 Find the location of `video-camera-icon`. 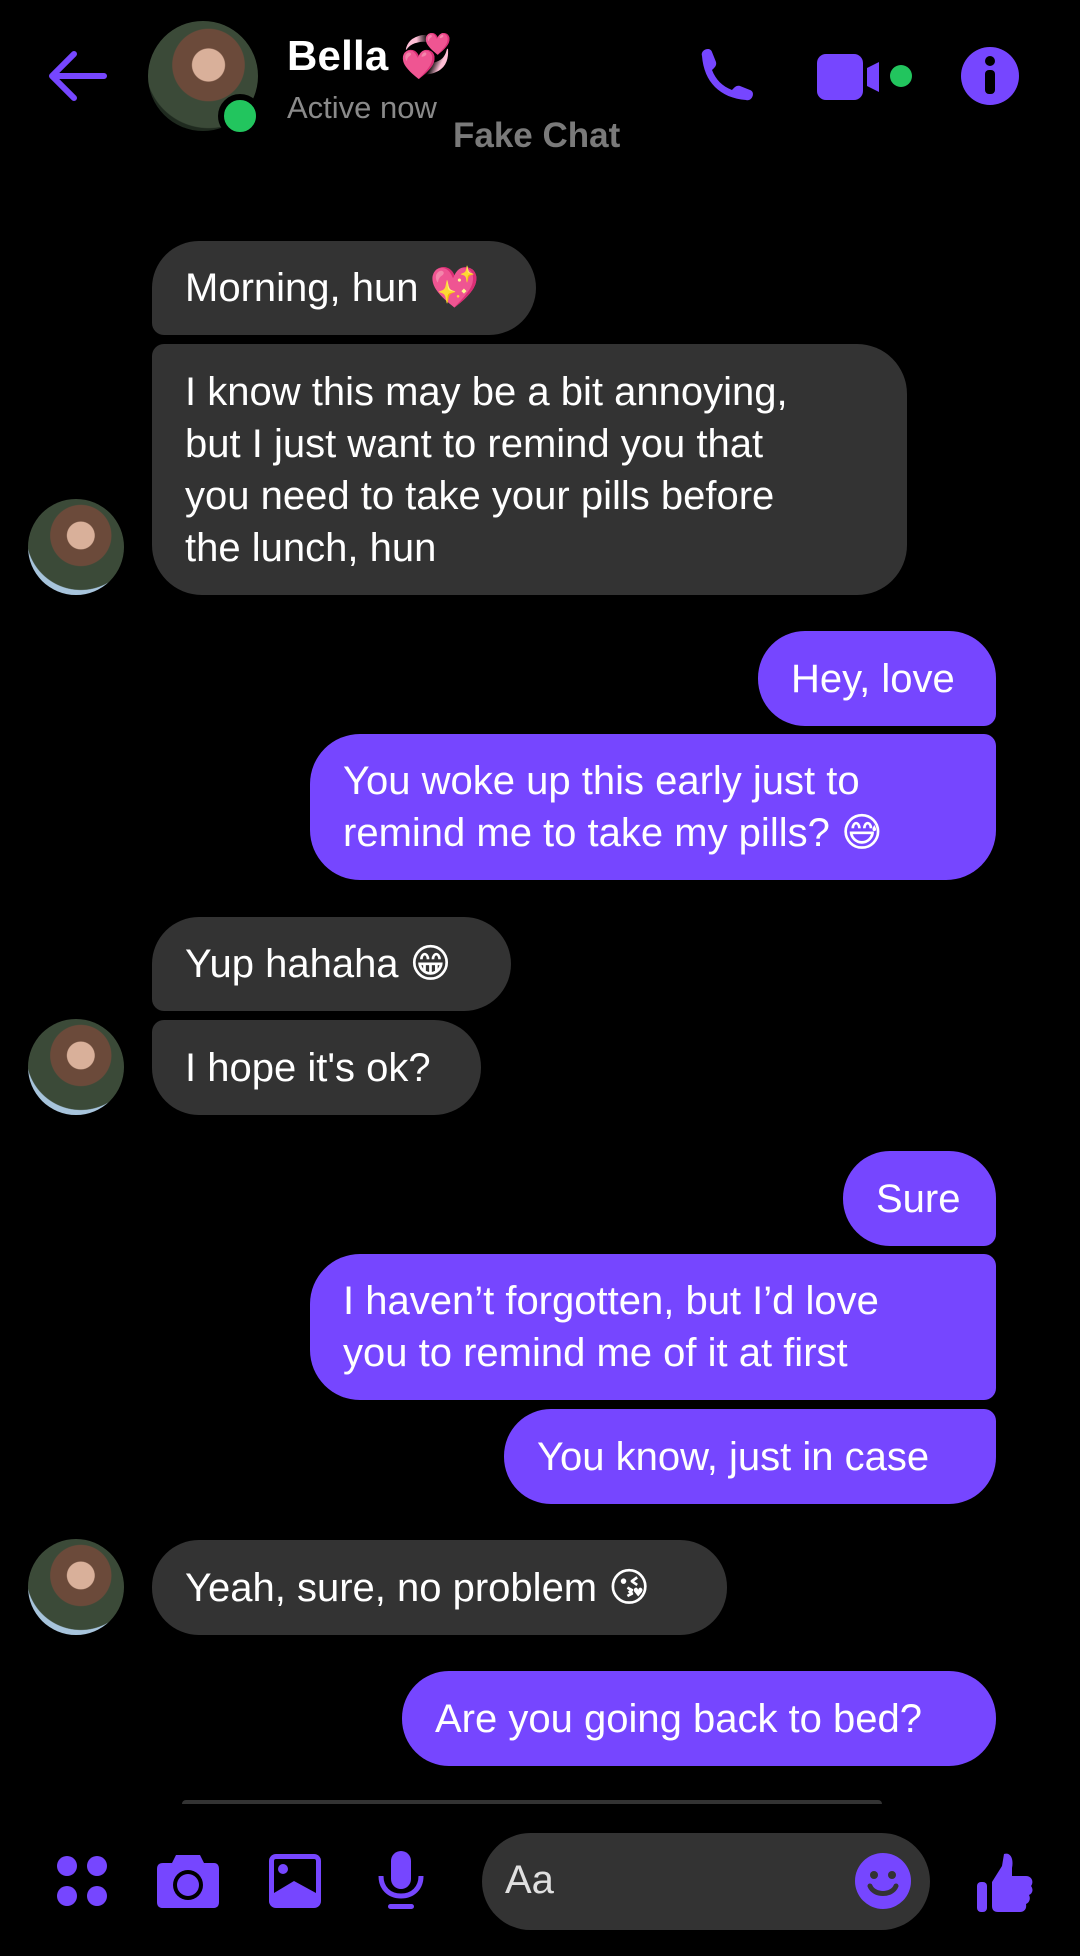

video-camera-icon is located at coordinates (864, 77).